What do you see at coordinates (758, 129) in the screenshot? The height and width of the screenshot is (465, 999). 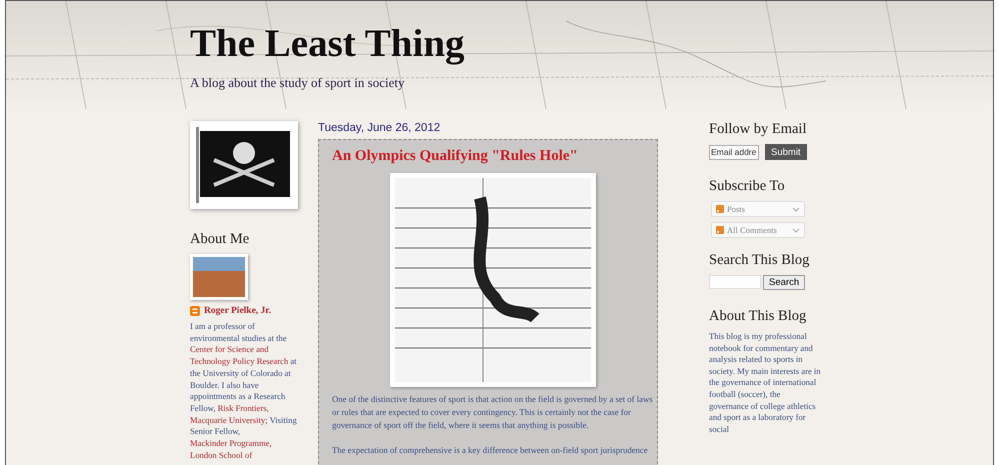 I see `section-heading: Follow by Email` at bounding box center [758, 129].